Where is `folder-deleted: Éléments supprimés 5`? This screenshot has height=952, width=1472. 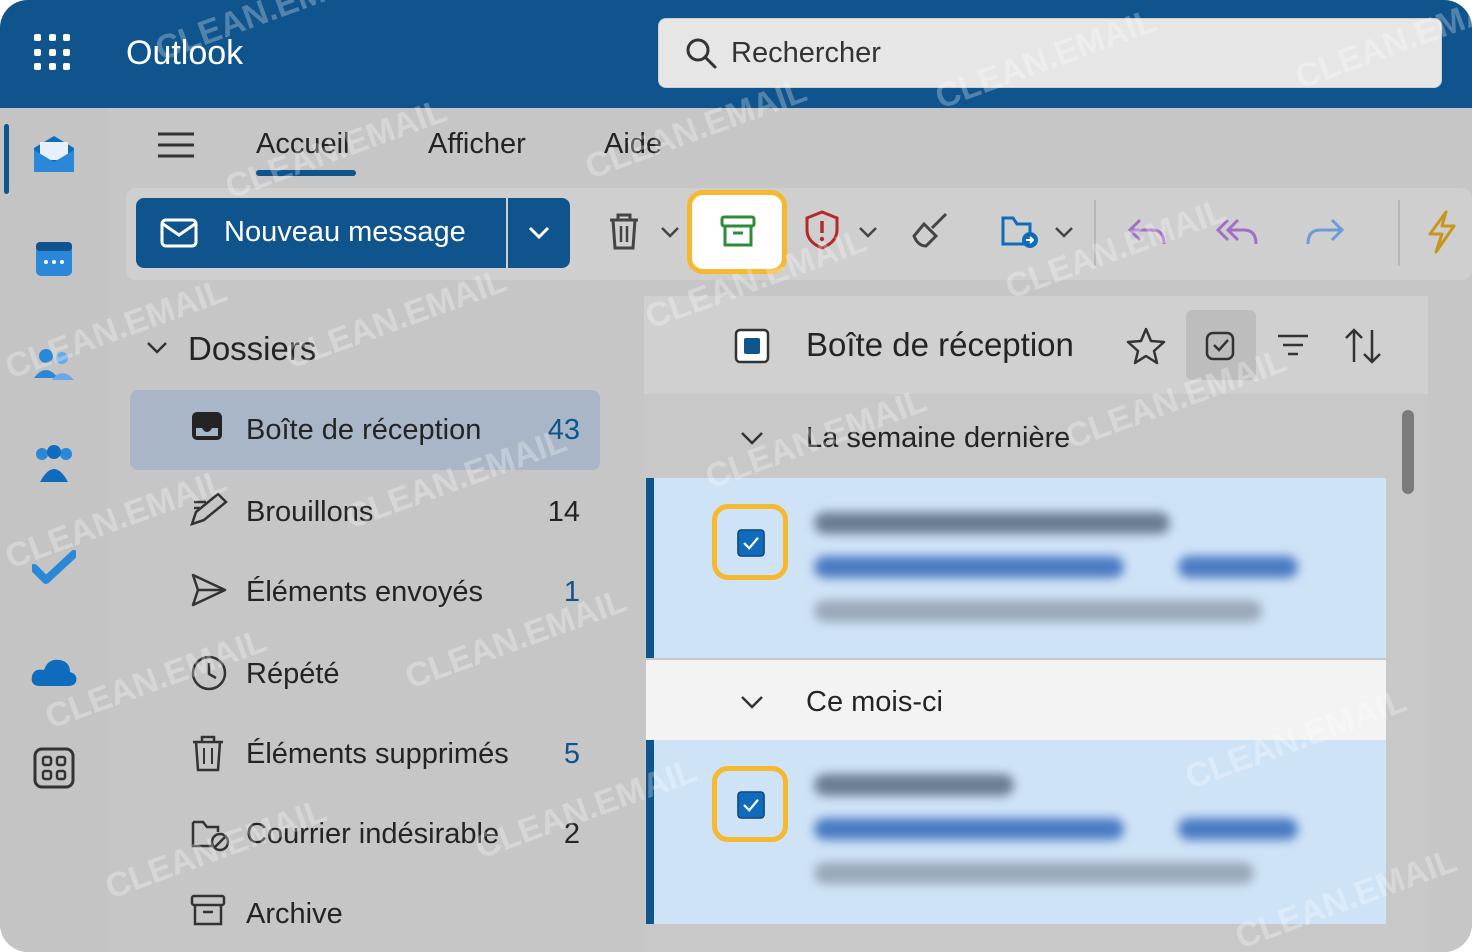 folder-deleted: Éléments supprimés 5 is located at coordinates (365, 754).